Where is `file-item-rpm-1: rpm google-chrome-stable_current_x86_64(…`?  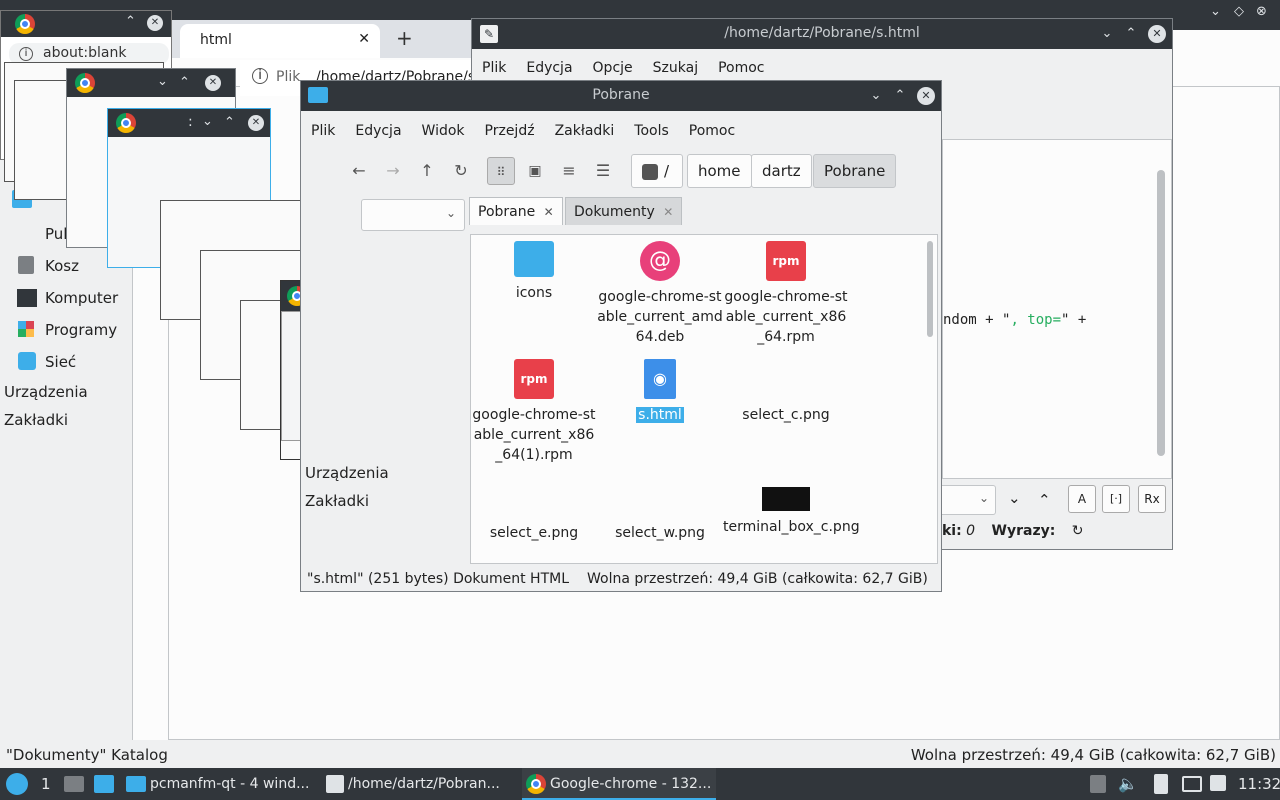
file-item-rpm-1: rpm google-chrome-stable_current_x86_64(… is located at coordinates (534, 412).